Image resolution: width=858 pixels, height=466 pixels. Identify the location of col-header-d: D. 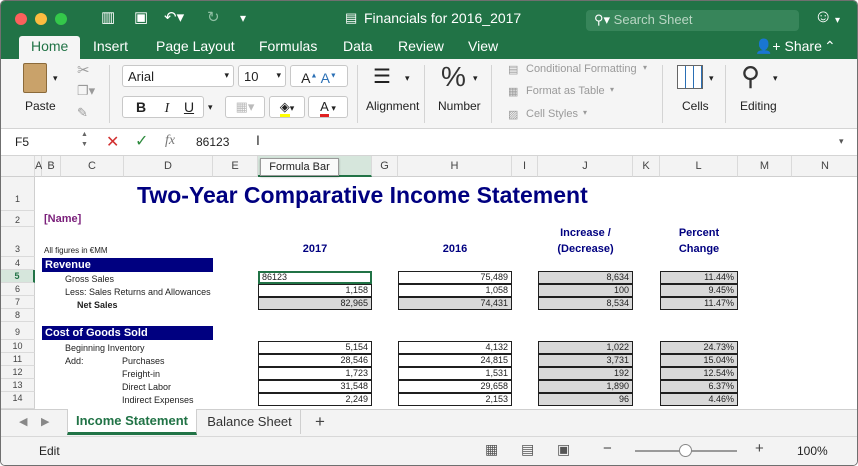
(168, 166).